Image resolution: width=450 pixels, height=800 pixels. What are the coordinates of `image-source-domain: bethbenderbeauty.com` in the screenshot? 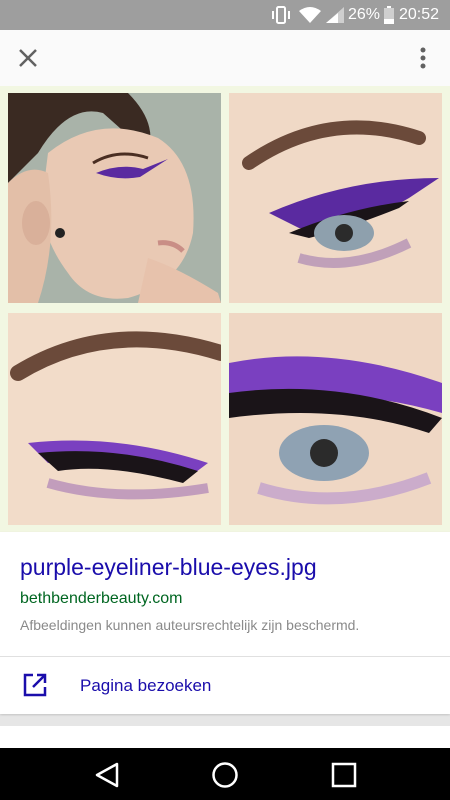 It's located at (101, 598).